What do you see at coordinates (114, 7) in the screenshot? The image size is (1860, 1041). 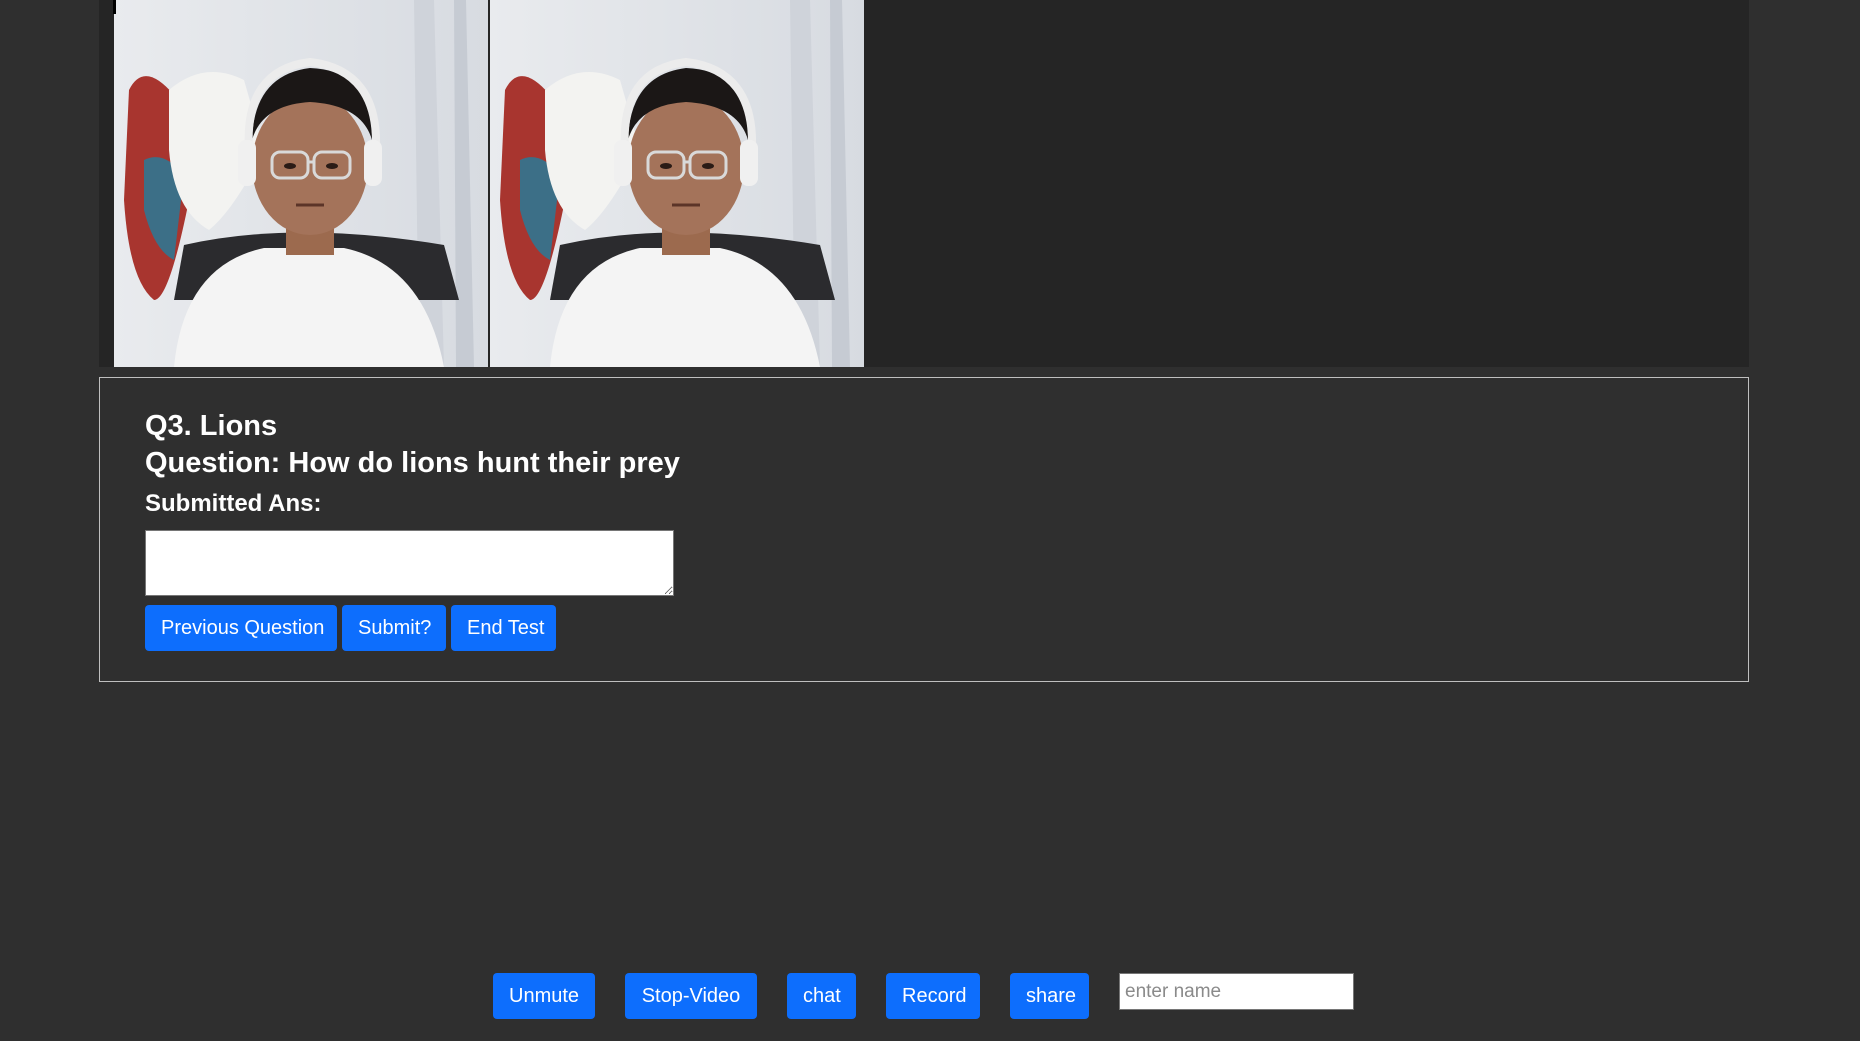 I see `video-corner-marker` at bounding box center [114, 7].